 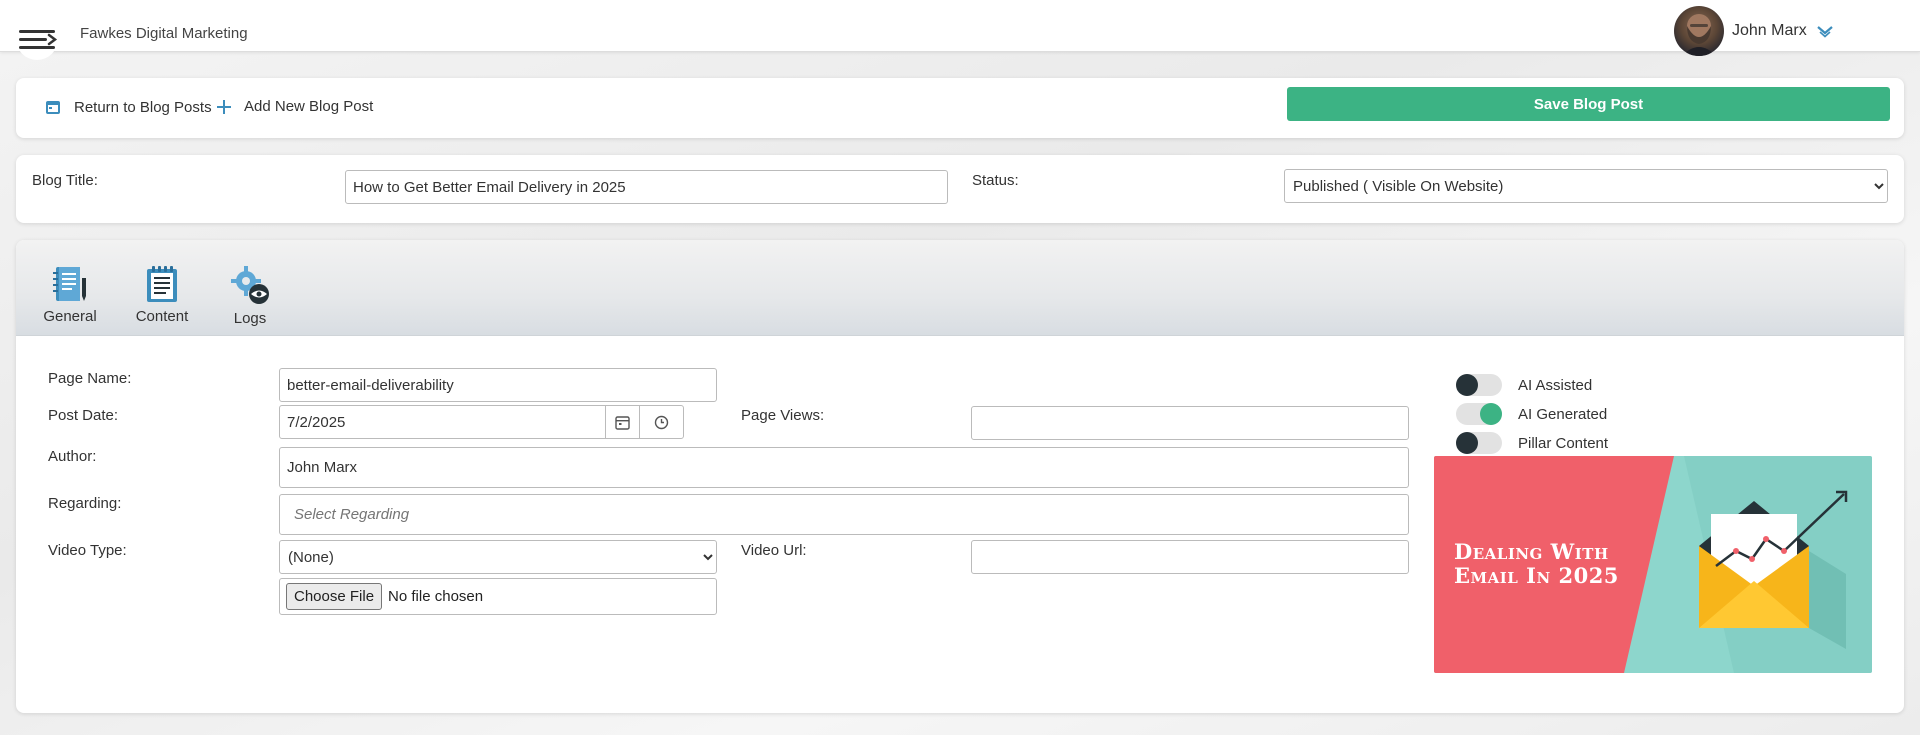 What do you see at coordinates (844, 467) in the screenshot?
I see `author-input` at bounding box center [844, 467].